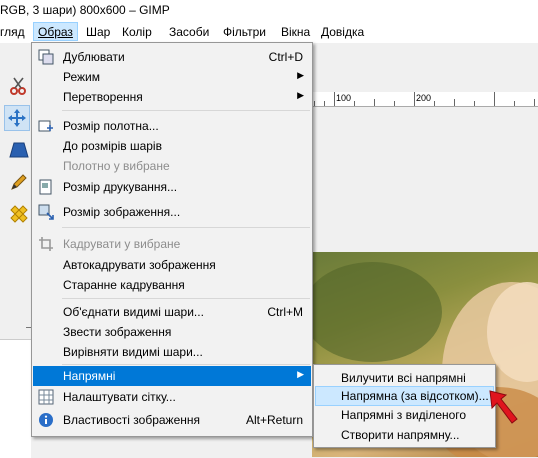  I want to click on menu-windows: Вікна, so click(295, 32).